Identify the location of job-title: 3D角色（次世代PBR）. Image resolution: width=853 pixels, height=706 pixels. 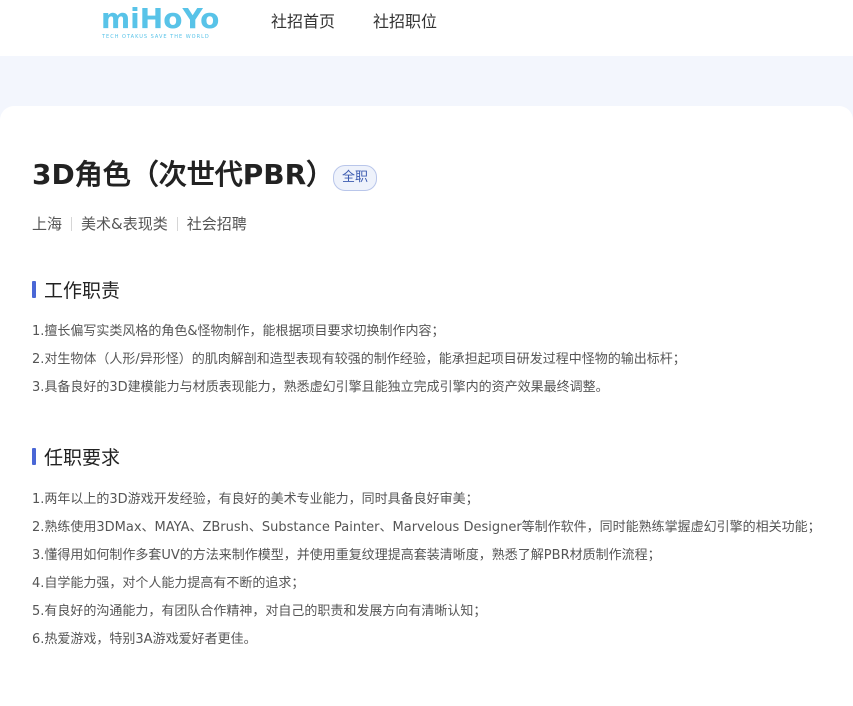
(183, 174).